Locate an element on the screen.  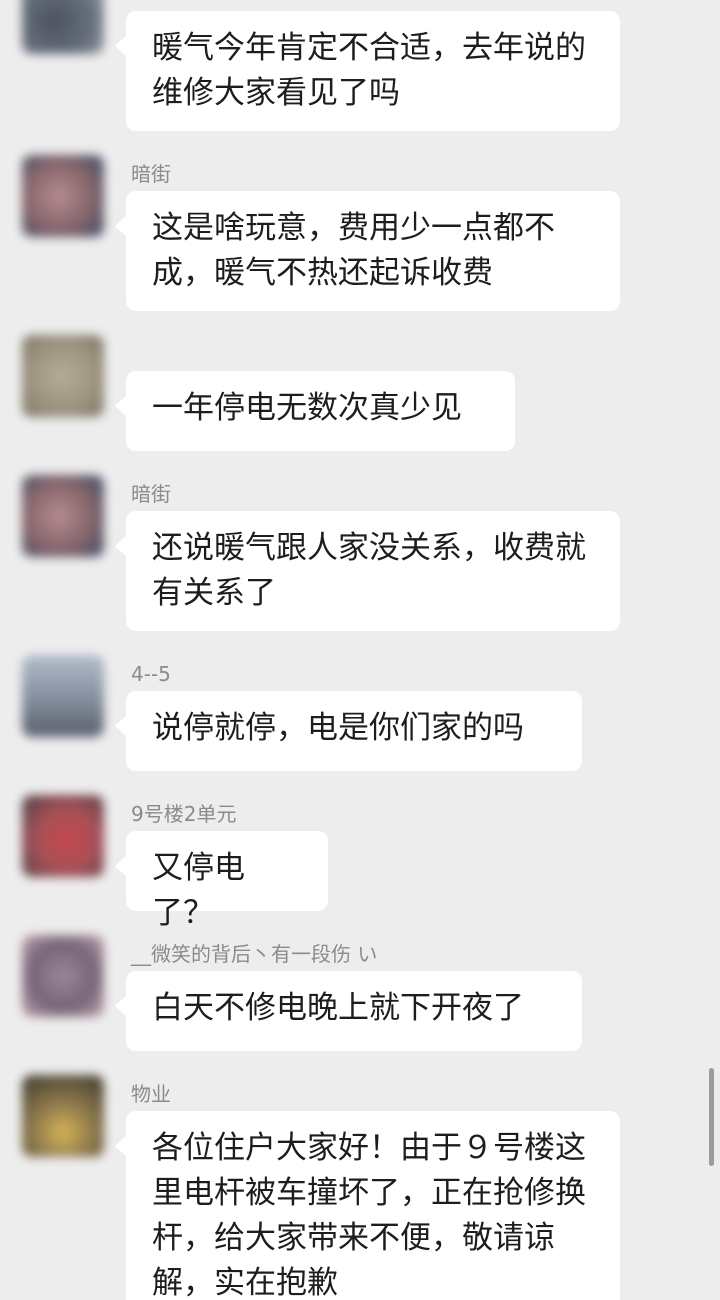
message-text: 说停就停，电是你们家的吗 is located at coordinates (338, 728).